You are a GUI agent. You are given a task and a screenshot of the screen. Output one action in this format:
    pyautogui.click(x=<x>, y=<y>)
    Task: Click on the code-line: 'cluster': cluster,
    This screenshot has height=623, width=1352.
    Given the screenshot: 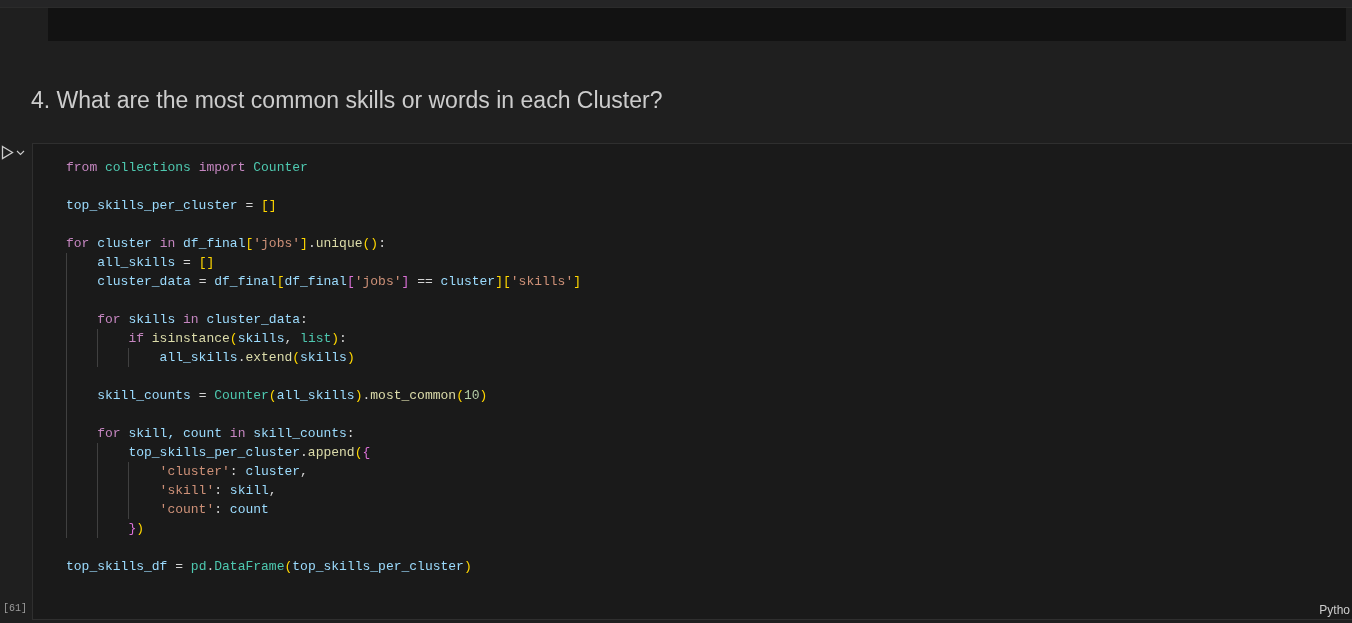 What is the action you would take?
    pyautogui.click(x=233, y=472)
    